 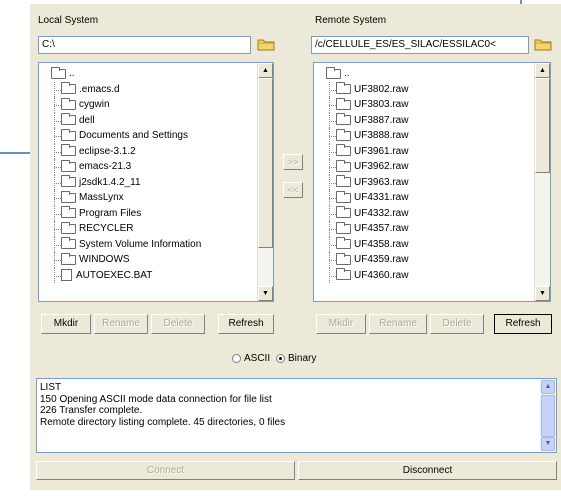 What do you see at coordinates (154, 275) in the screenshot?
I see `list-item: AUTOEXEC.BAT` at bounding box center [154, 275].